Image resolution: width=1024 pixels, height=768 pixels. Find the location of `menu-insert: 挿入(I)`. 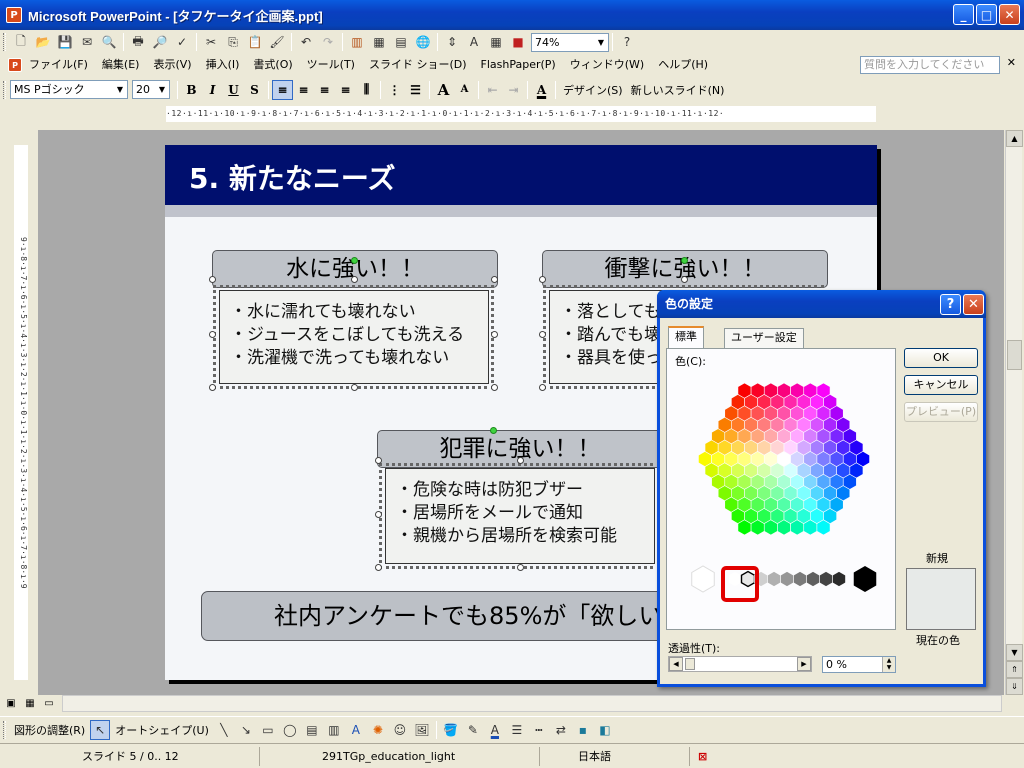

menu-insert: 挿入(I) is located at coordinates (223, 65).